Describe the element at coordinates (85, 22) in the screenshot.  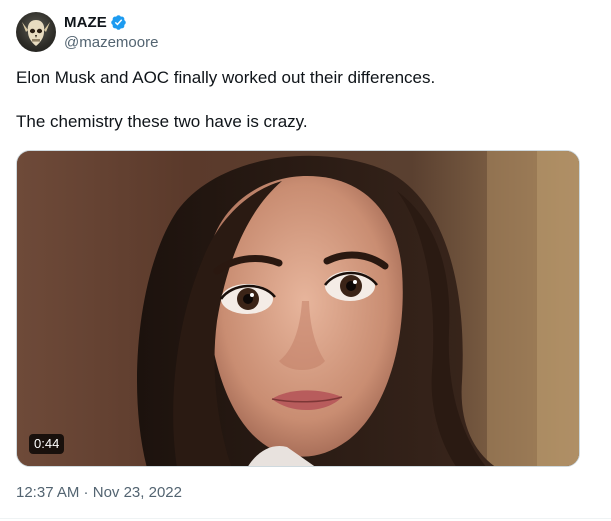
I see `display-name: MAZE` at that location.